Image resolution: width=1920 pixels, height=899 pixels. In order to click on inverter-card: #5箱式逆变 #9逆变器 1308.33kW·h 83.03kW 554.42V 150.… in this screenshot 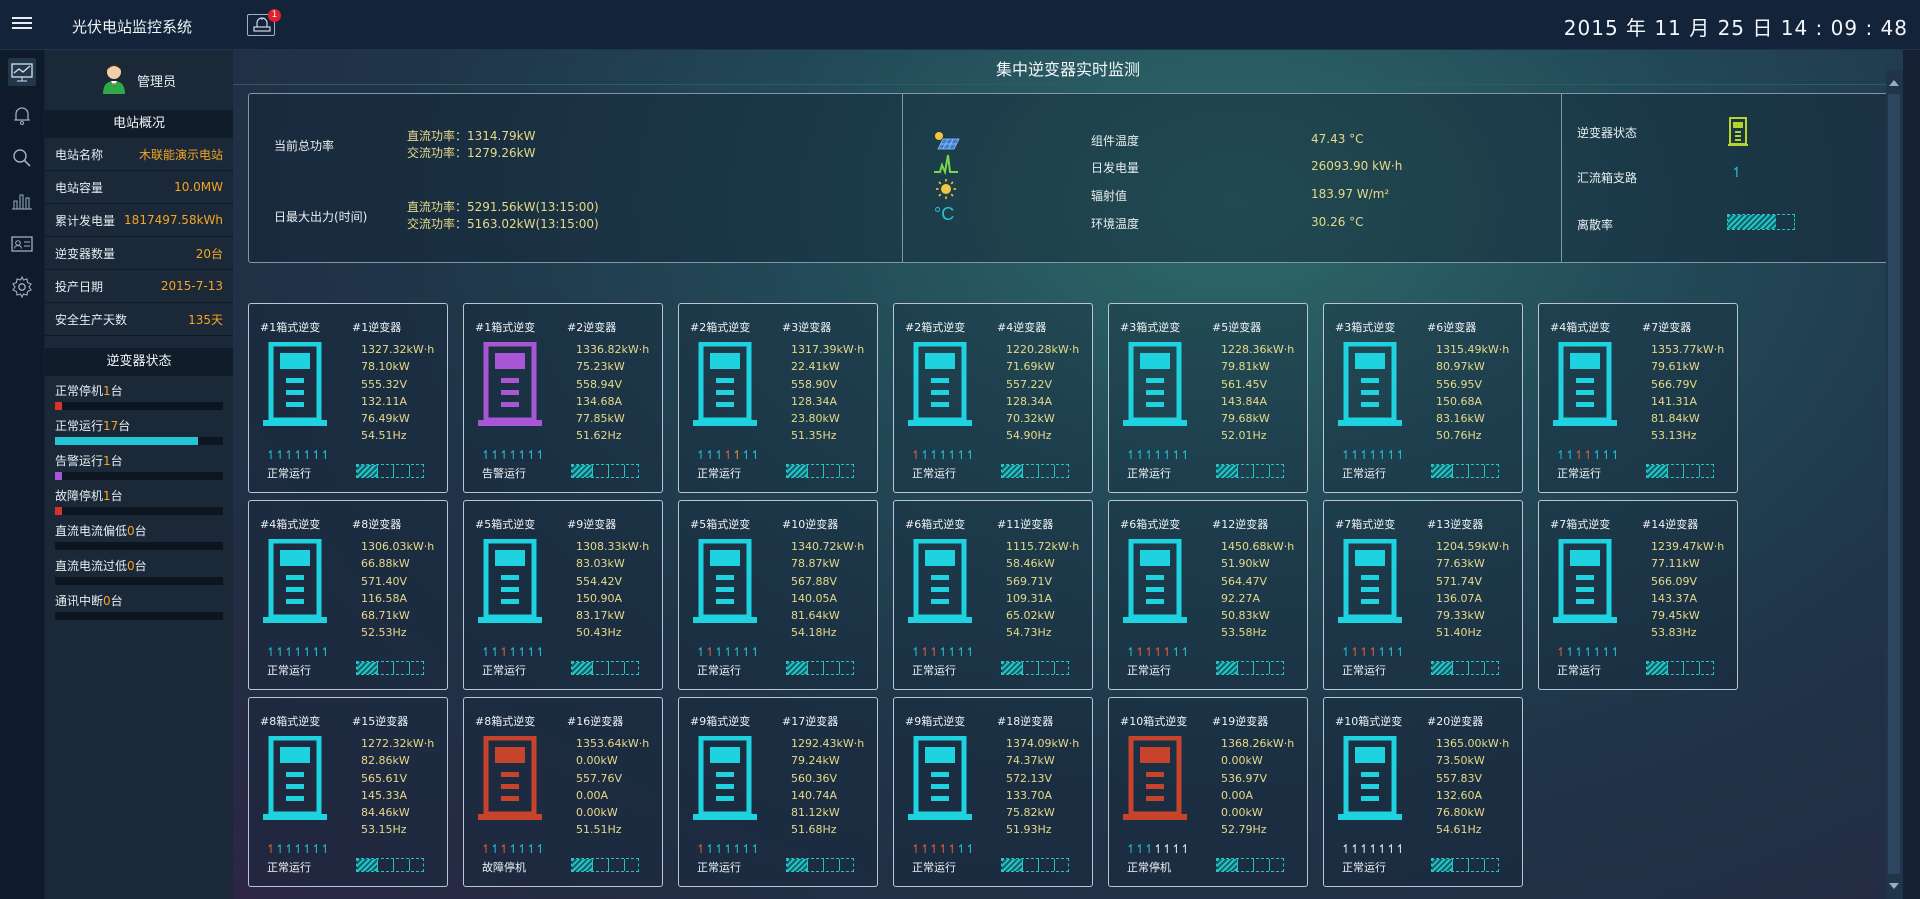, I will do `click(563, 595)`.